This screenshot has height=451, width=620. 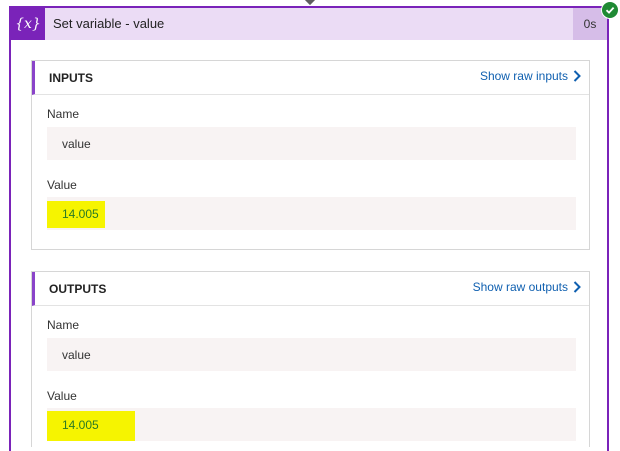 What do you see at coordinates (76, 144) in the screenshot?
I see `input-name-value: value` at bounding box center [76, 144].